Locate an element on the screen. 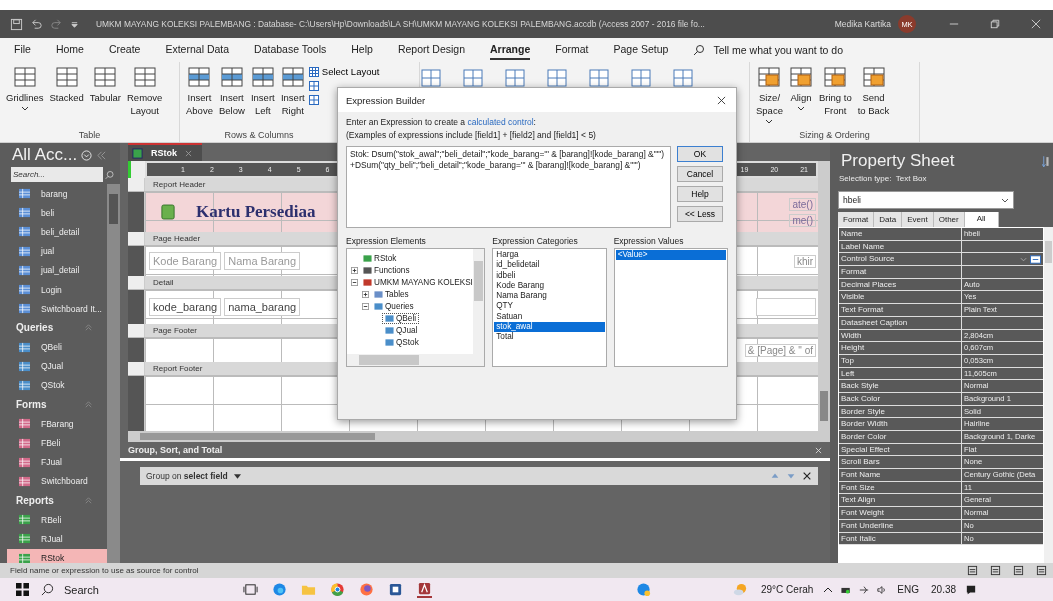 This screenshot has height=601, width=1053. dialog-button: Help is located at coordinates (700, 194).